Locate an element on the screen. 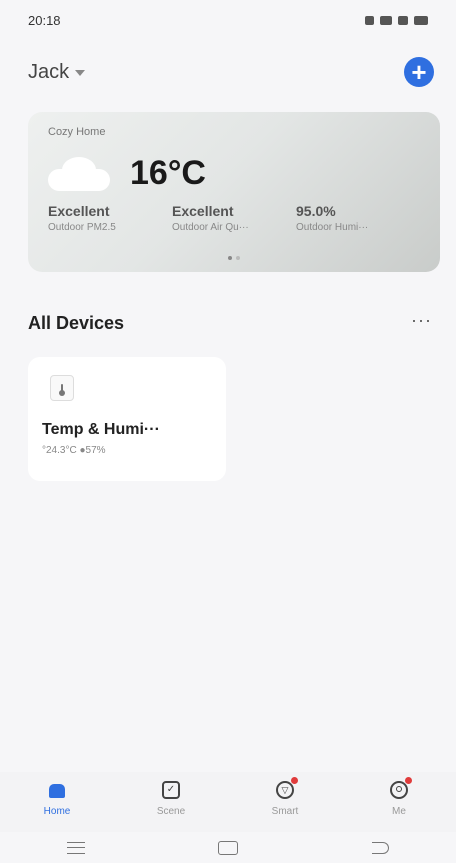 This screenshot has width=456, height=863. device-readings: °24.3°C ●57% is located at coordinates (74, 450).